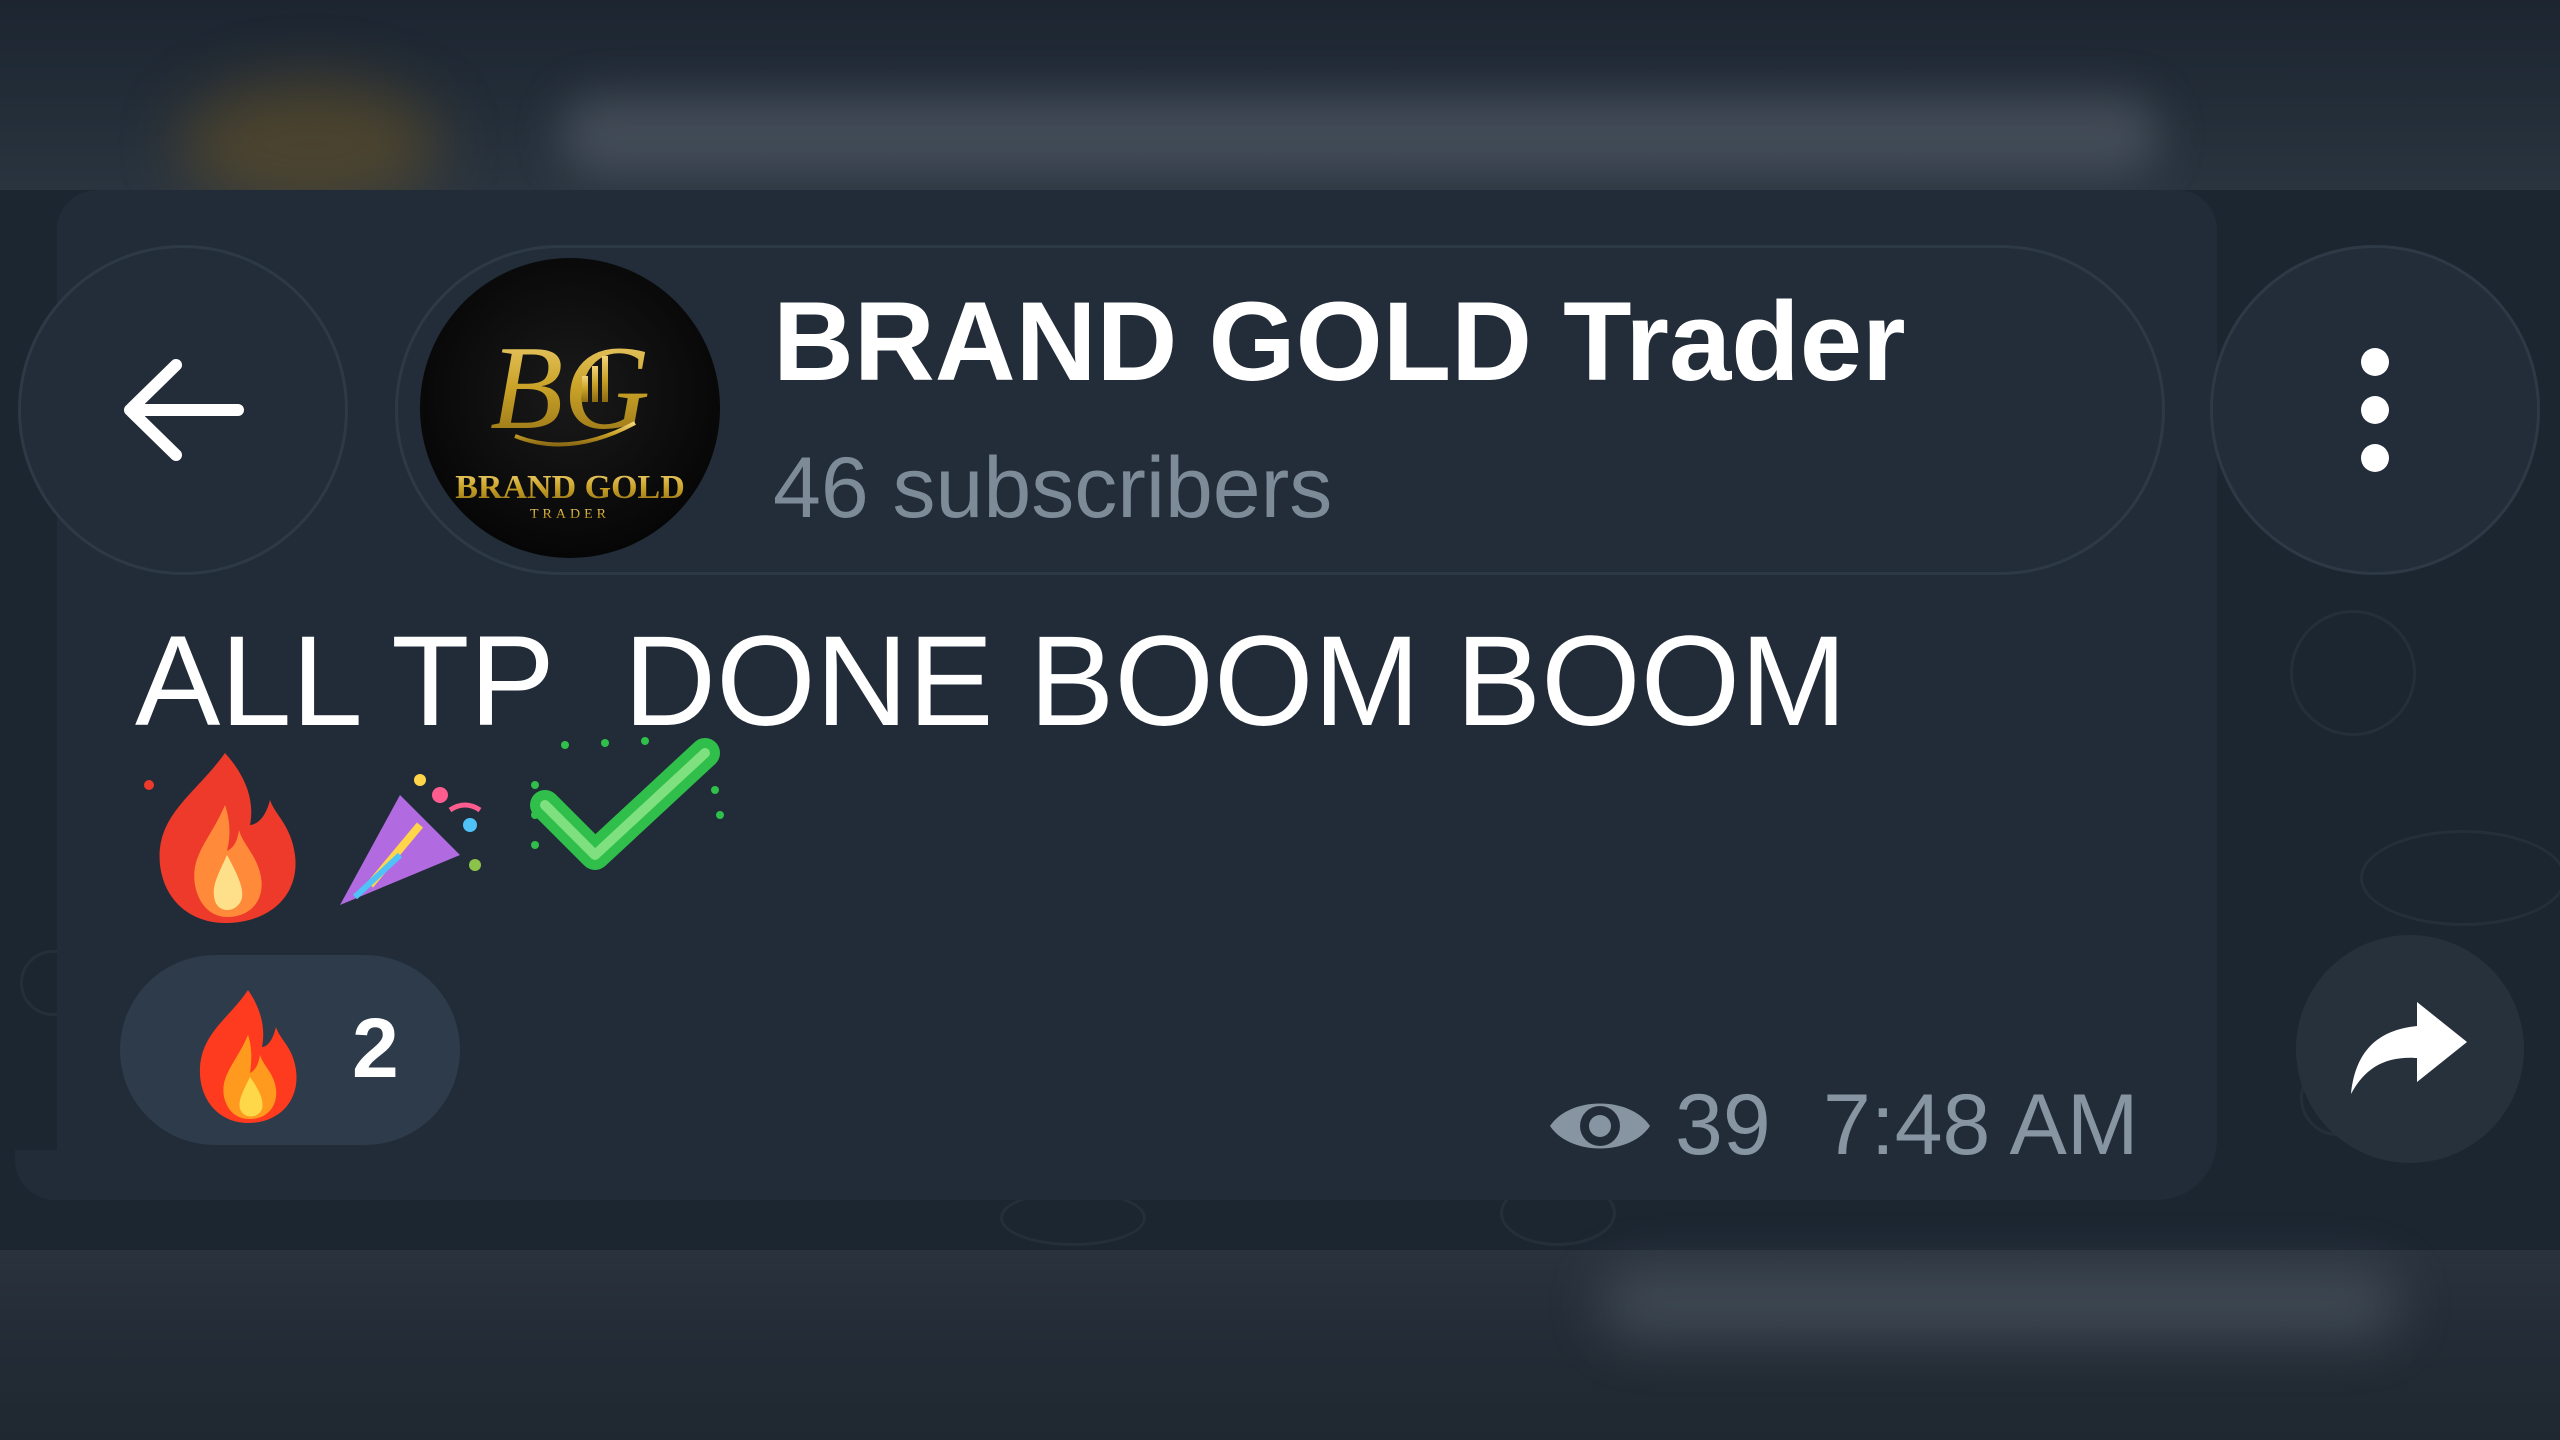  What do you see at coordinates (1280, 105) in the screenshot?
I see `blurred-top-area` at bounding box center [1280, 105].